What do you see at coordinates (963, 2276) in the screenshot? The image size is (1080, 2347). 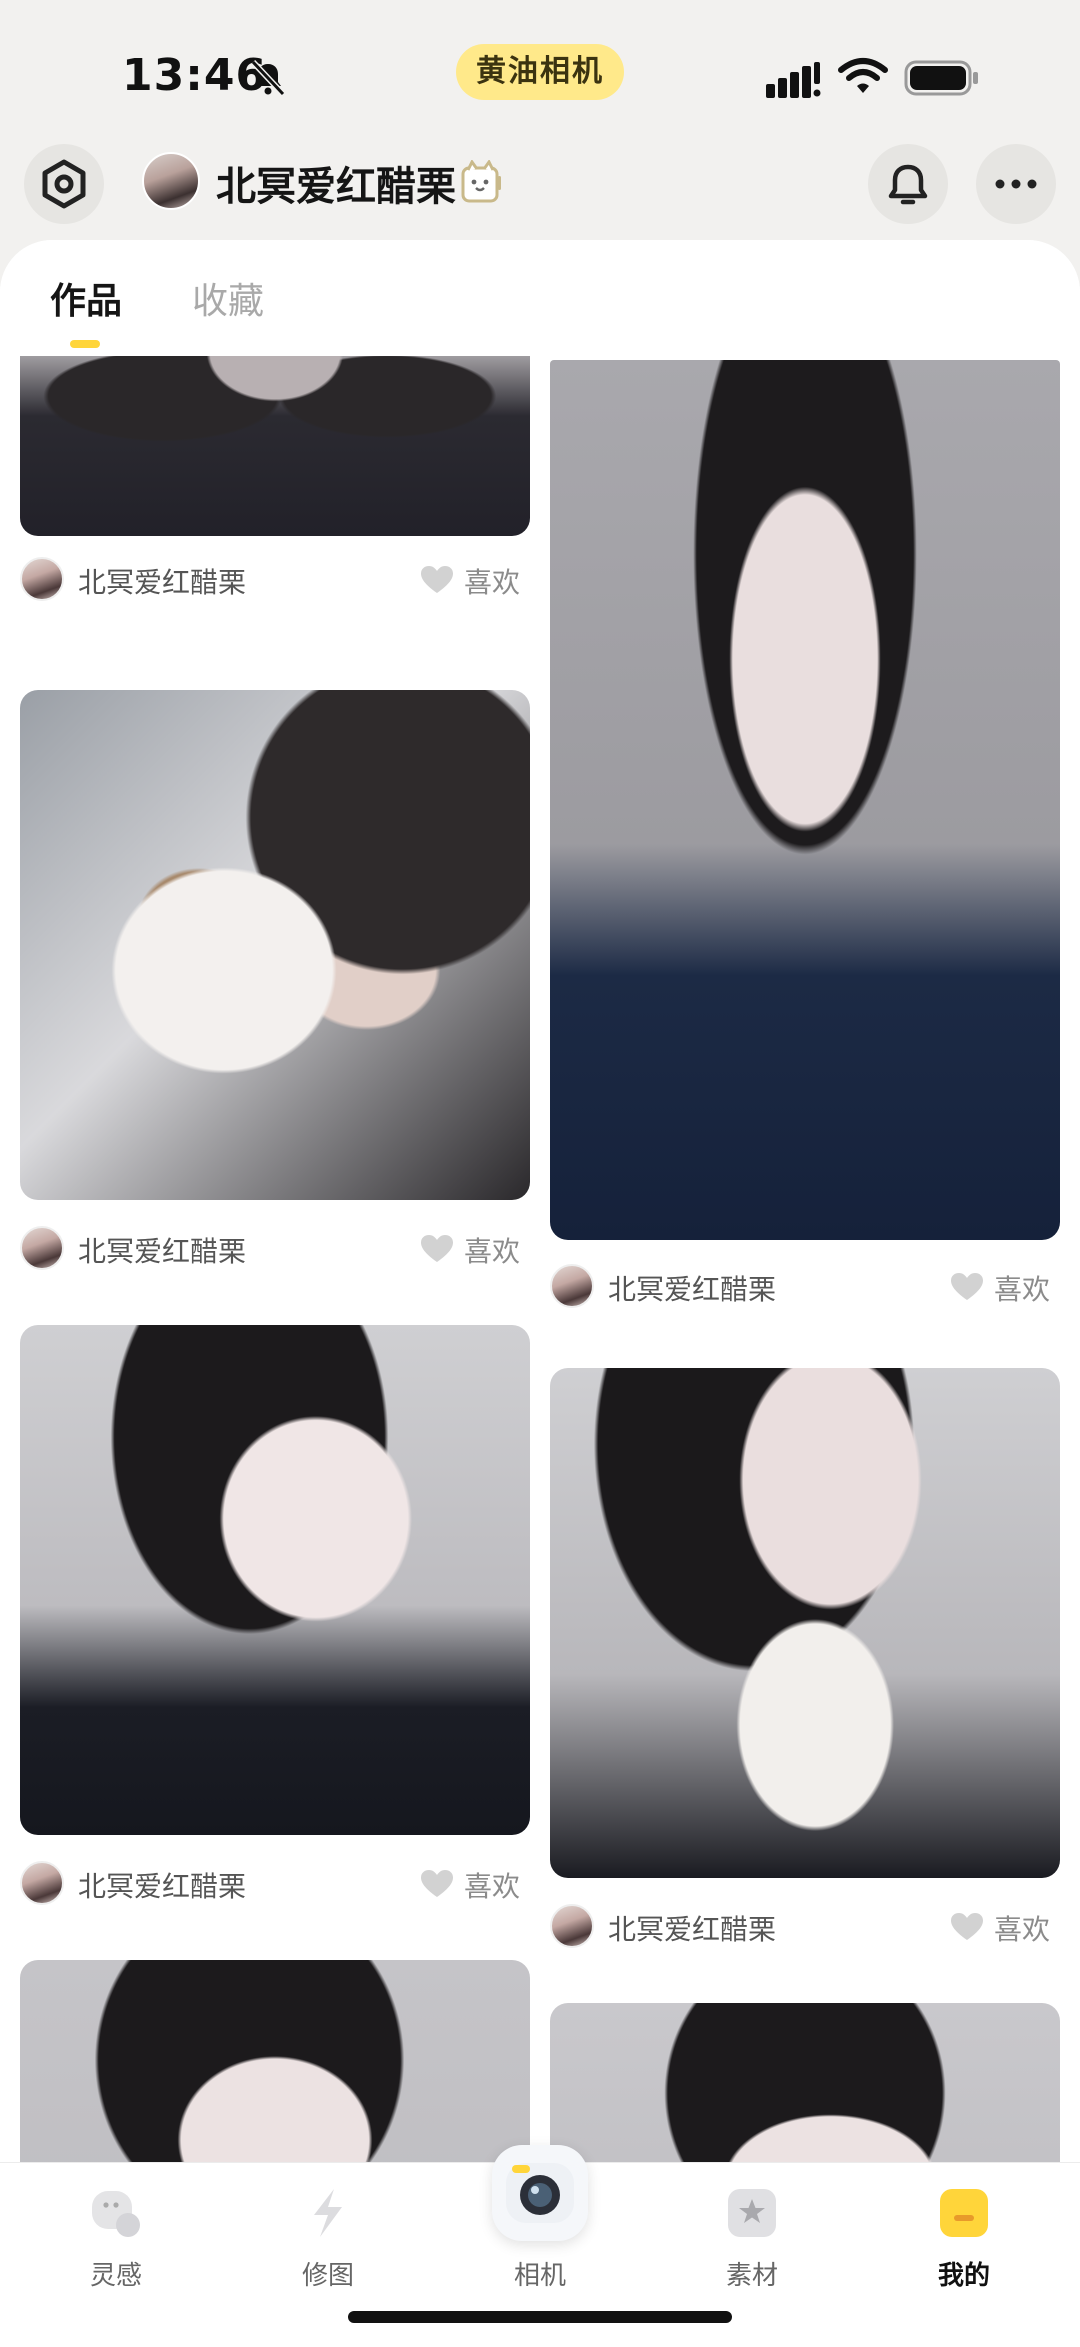 I see `nav-label: 我的` at bounding box center [963, 2276].